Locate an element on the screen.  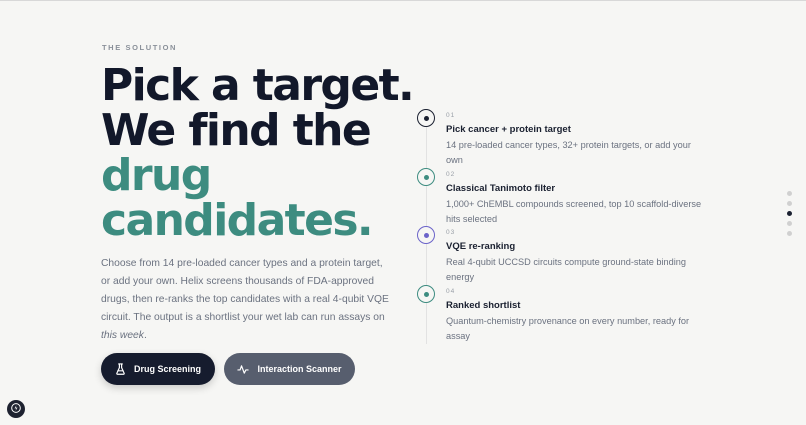
interaction-scanner-label: Interaction Scanner is located at coordinates (299, 369).